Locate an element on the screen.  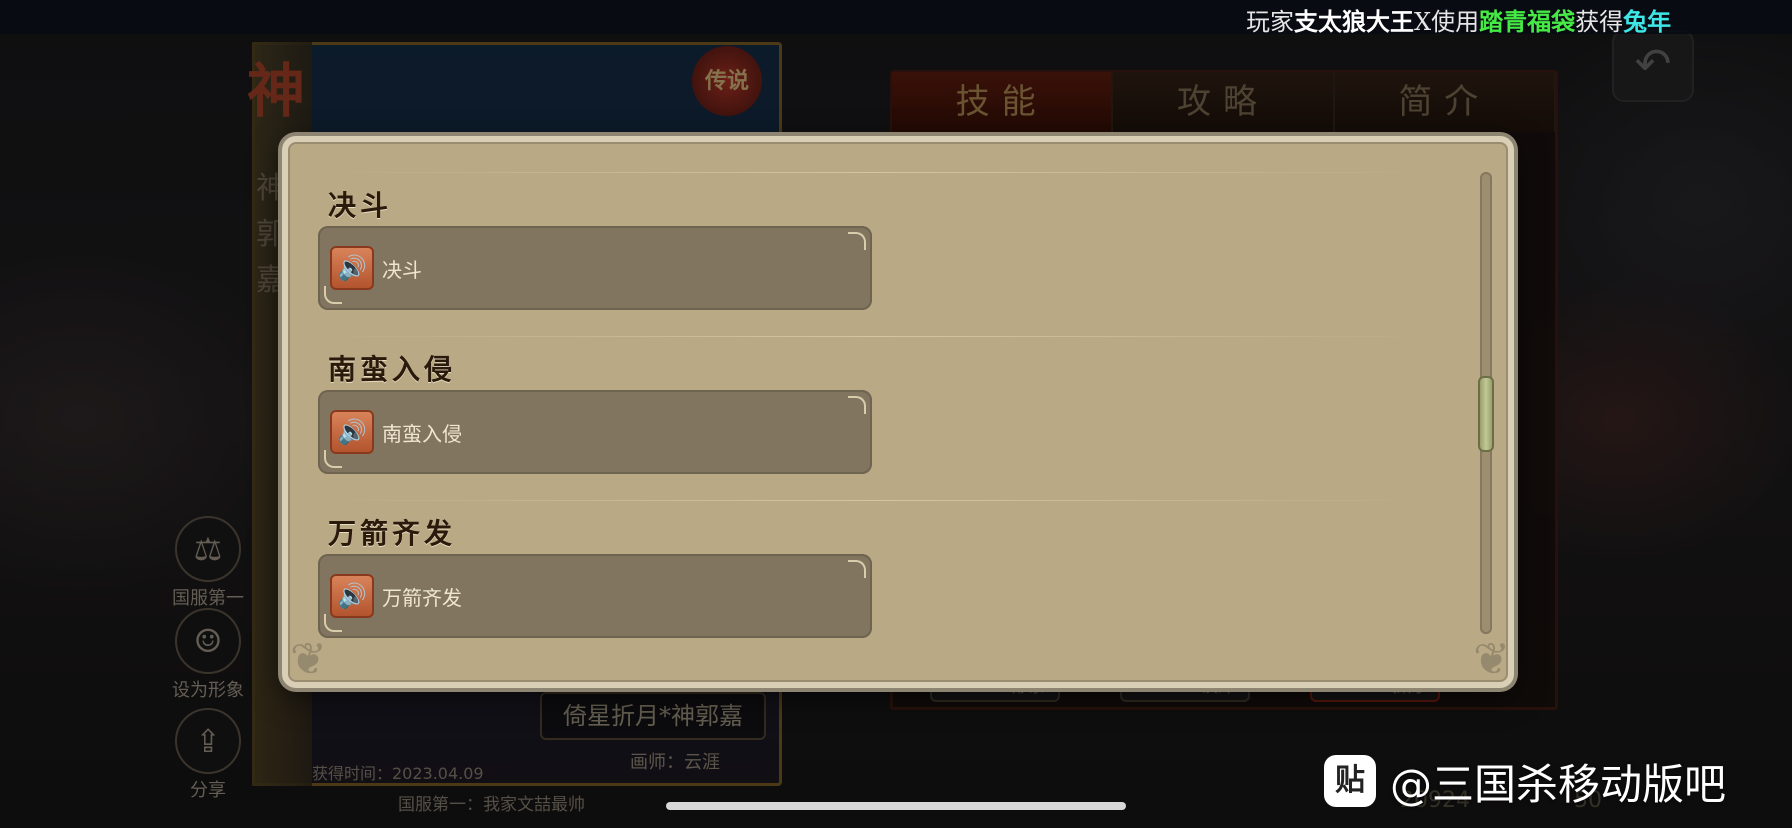
announcement-marquee: 玩家支太狼大王X使用踏青福袋获得兔年 is located at coordinates (896, 18).